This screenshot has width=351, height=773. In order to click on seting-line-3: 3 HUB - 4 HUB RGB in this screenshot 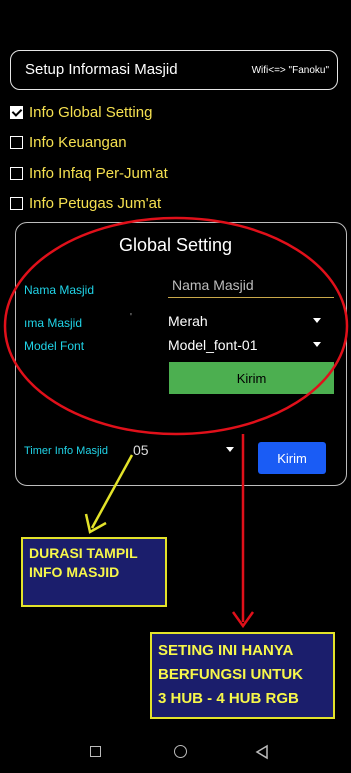, I will do `click(228, 698)`.